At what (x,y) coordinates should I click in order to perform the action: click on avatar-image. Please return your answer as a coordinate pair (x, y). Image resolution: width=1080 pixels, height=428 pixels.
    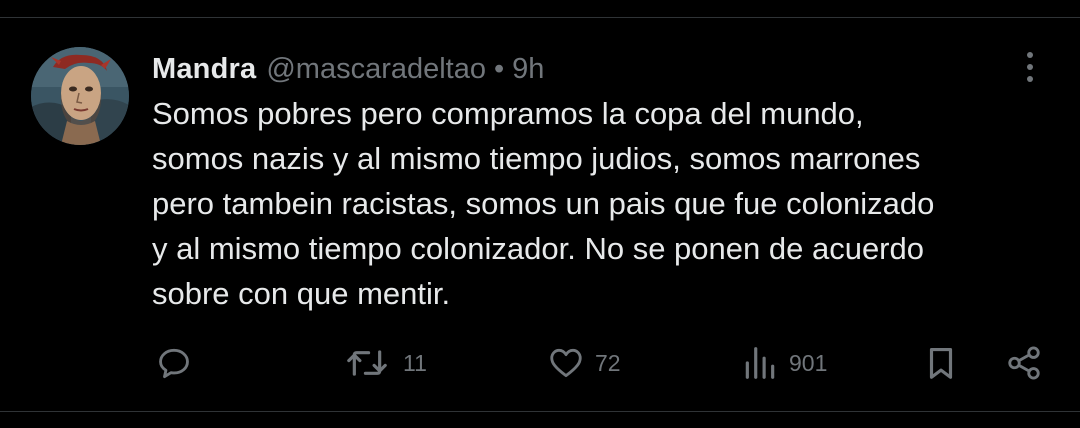
    Looking at the image, I should click on (80, 96).